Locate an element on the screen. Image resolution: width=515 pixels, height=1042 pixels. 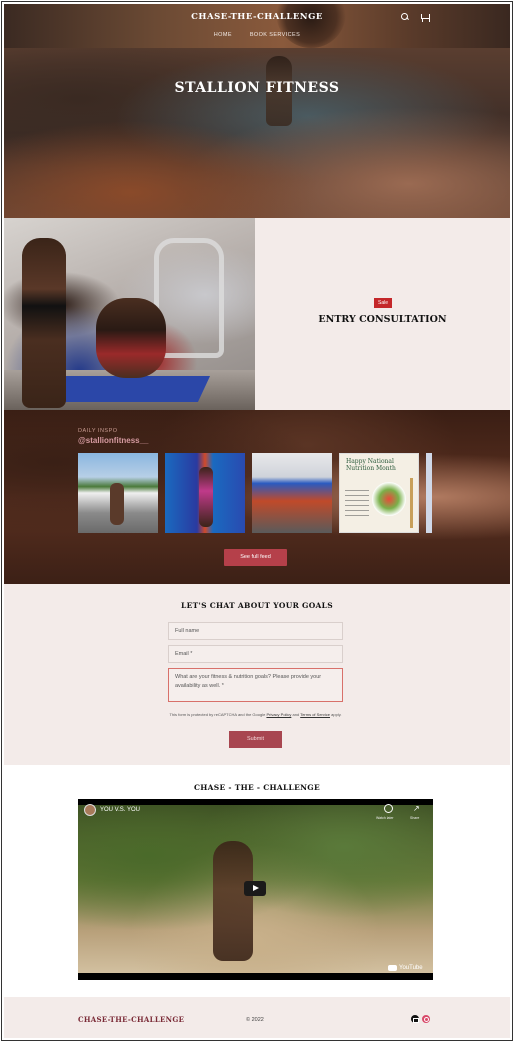
youtube-logo: YouTube is located at coordinates (405, 968).